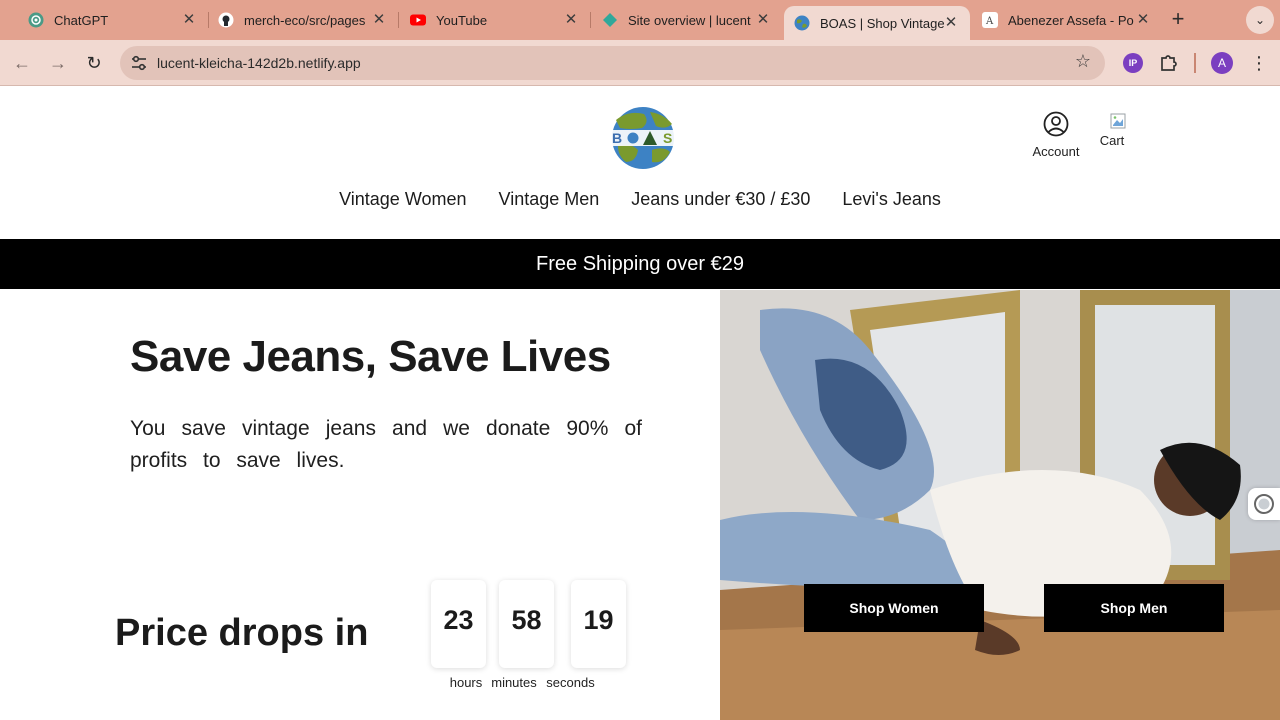 The height and width of the screenshot is (720, 1280). I want to click on svg-text: A, so click(989, 21).